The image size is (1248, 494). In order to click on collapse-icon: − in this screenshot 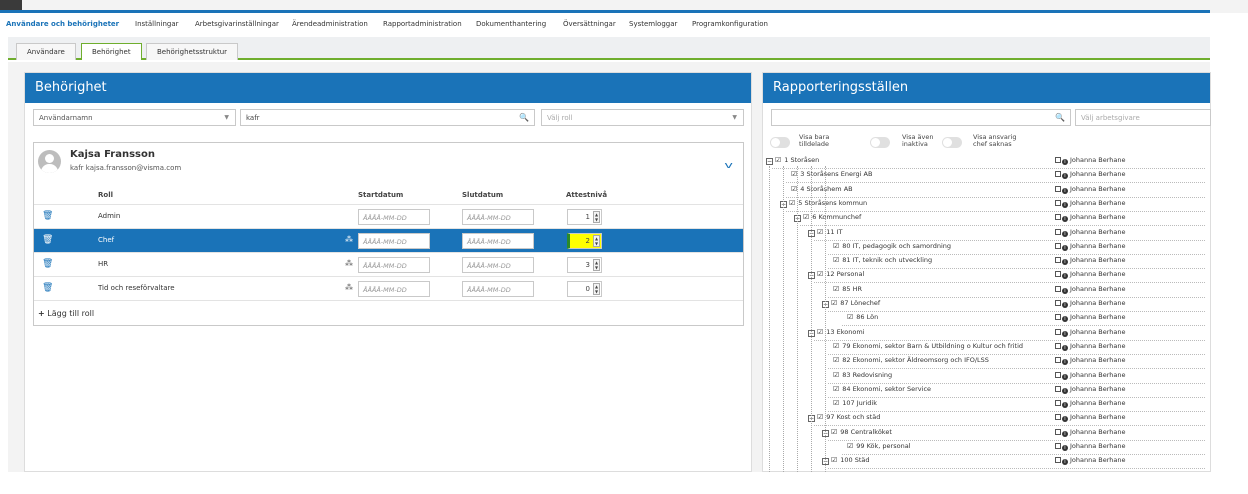, I will do `click(769, 161)`.